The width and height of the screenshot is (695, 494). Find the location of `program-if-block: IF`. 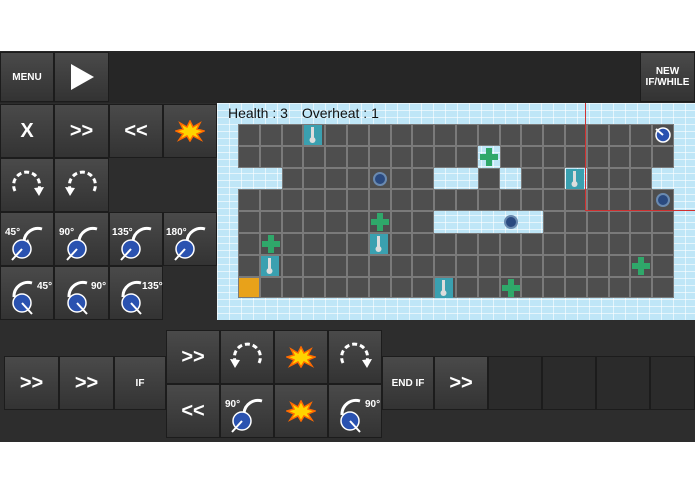

program-if-block: IF is located at coordinates (140, 383).